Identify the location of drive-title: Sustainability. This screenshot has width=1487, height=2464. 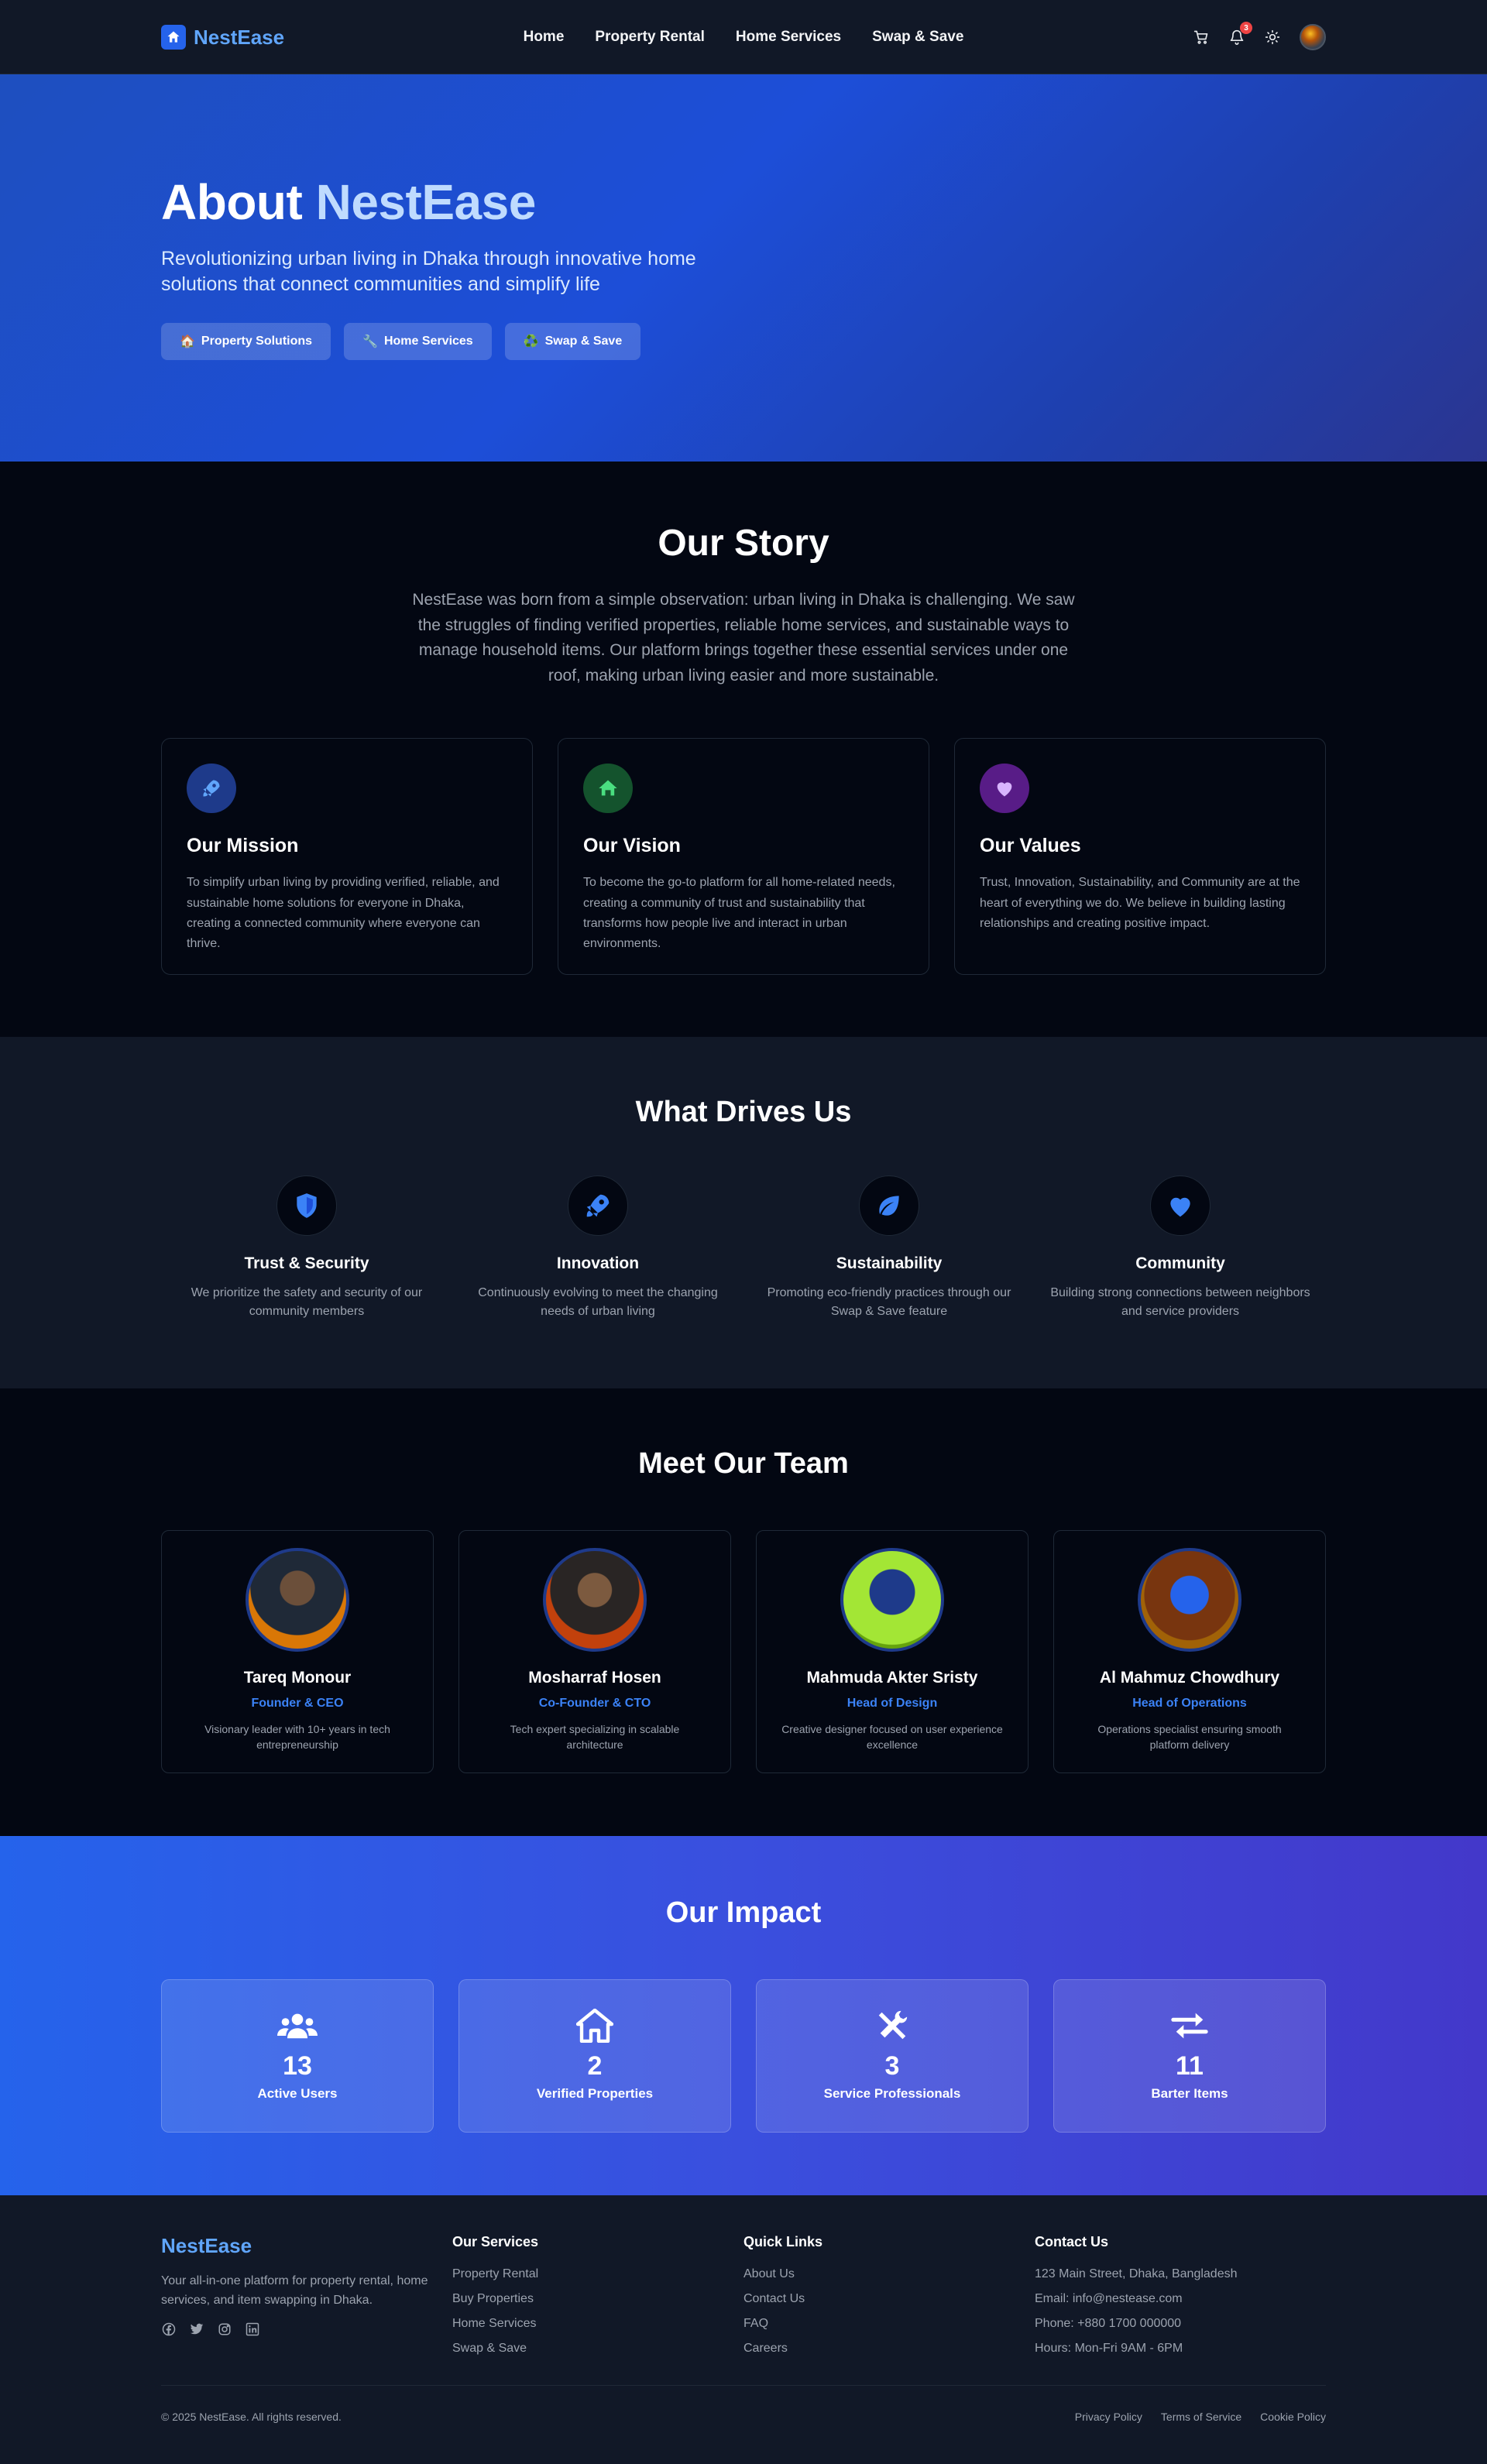
(890, 1263).